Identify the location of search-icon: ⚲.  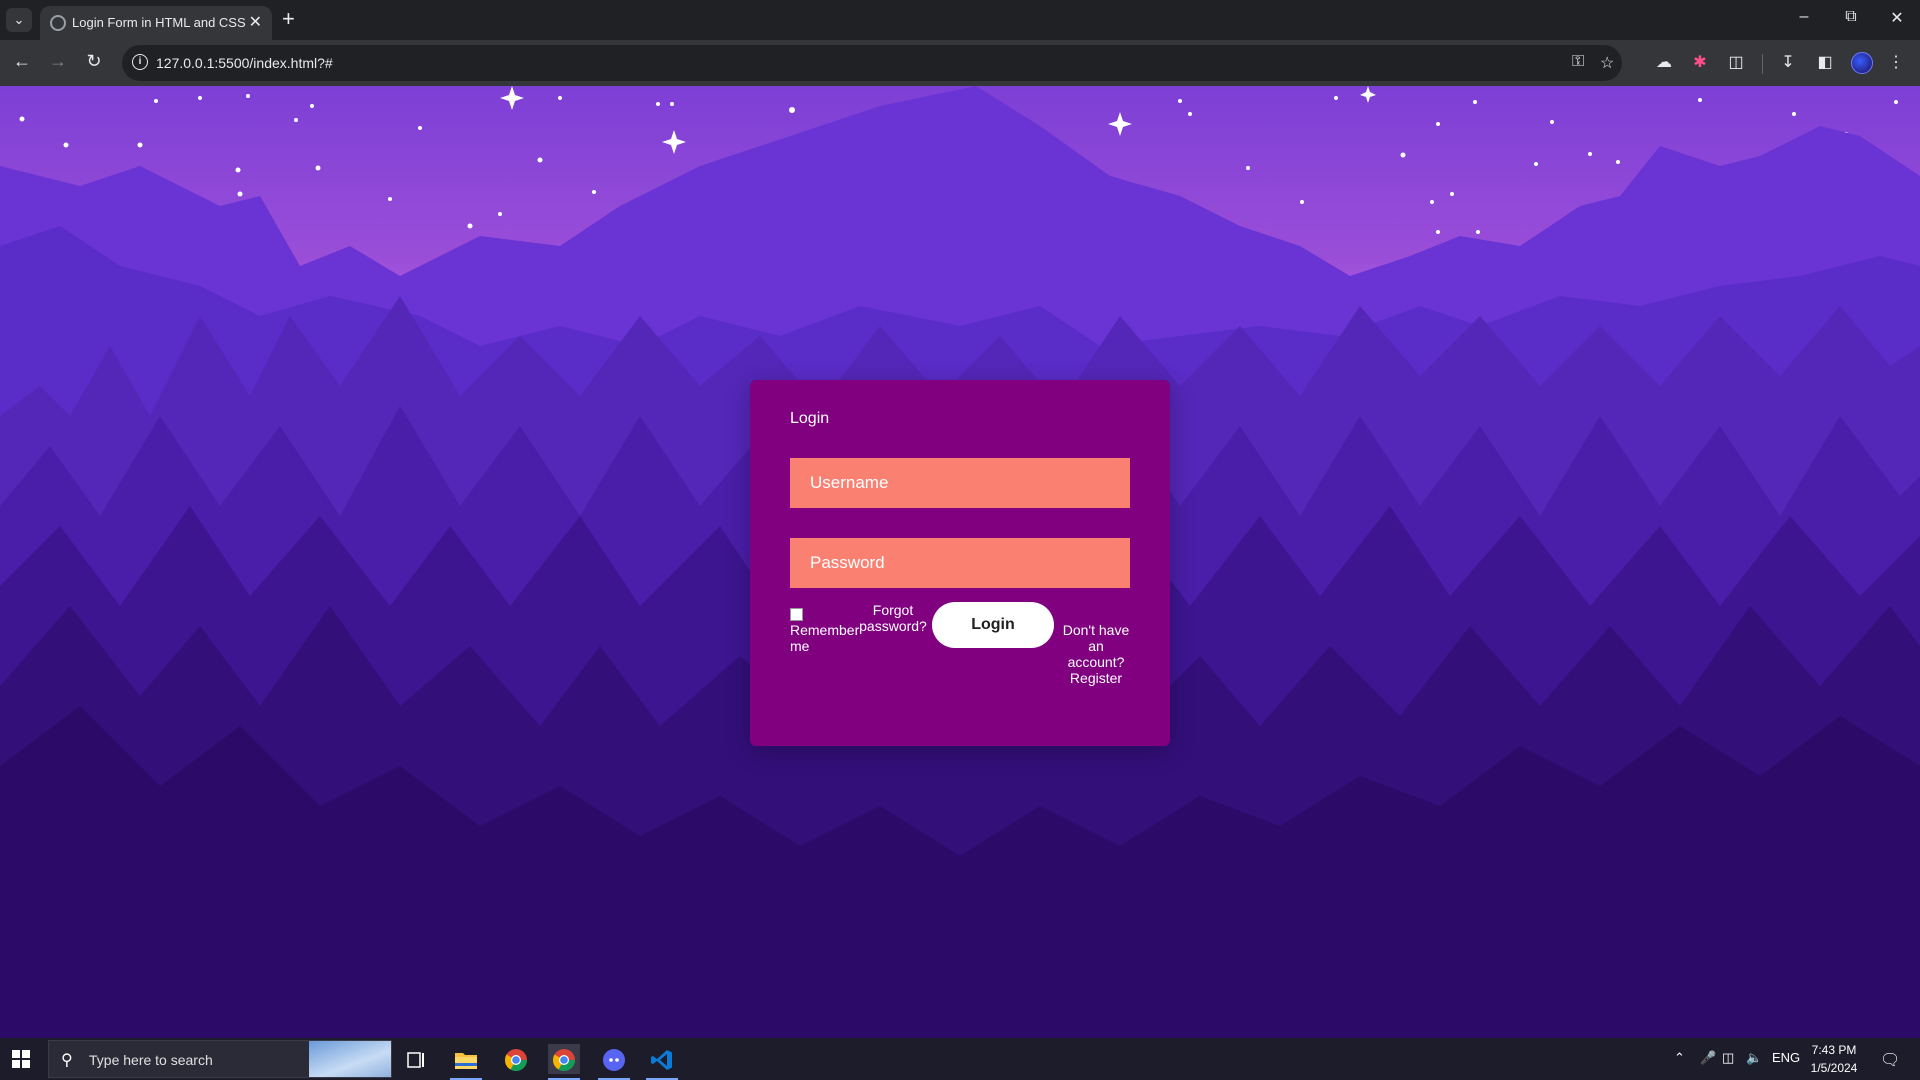
(67, 1060).